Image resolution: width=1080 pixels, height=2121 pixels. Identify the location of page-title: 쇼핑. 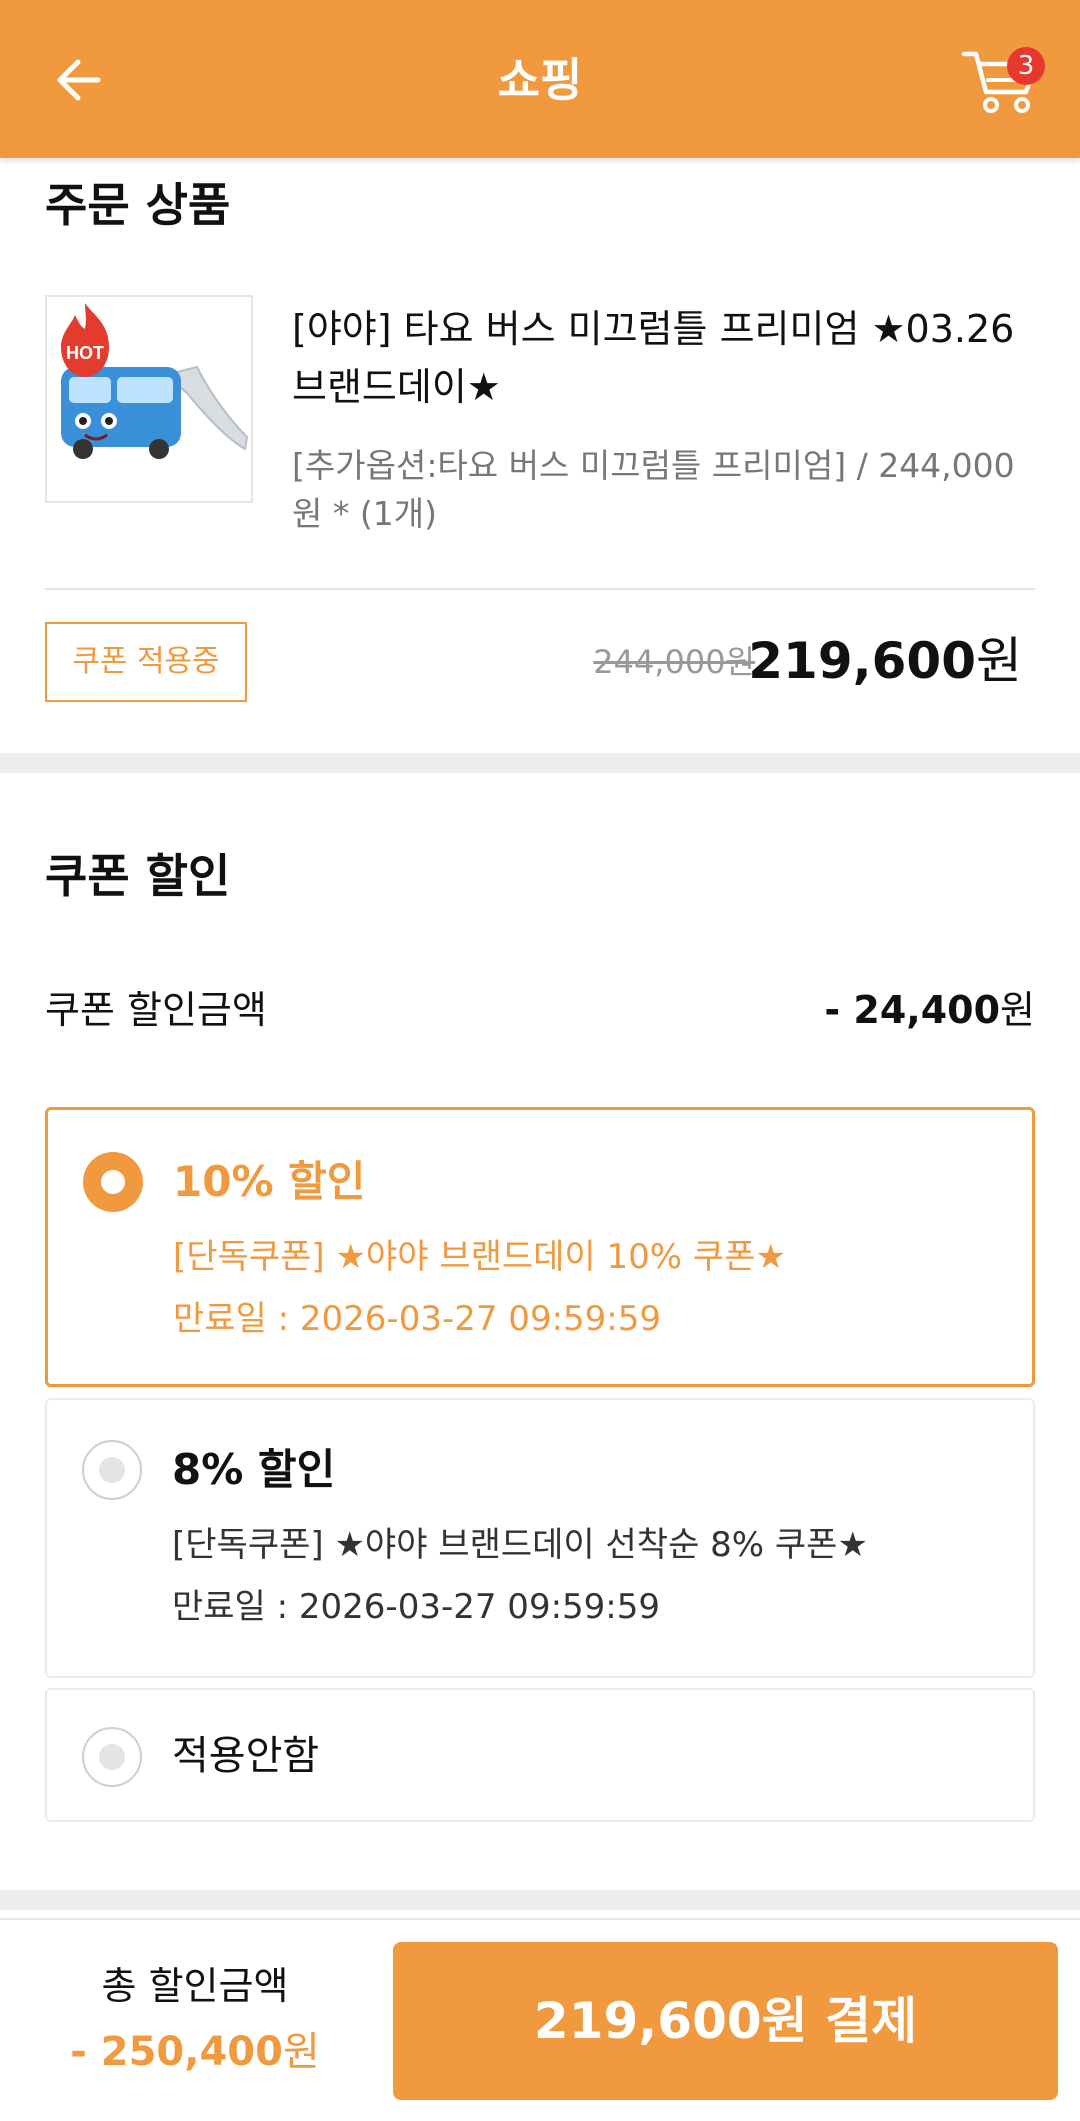
(540, 80).